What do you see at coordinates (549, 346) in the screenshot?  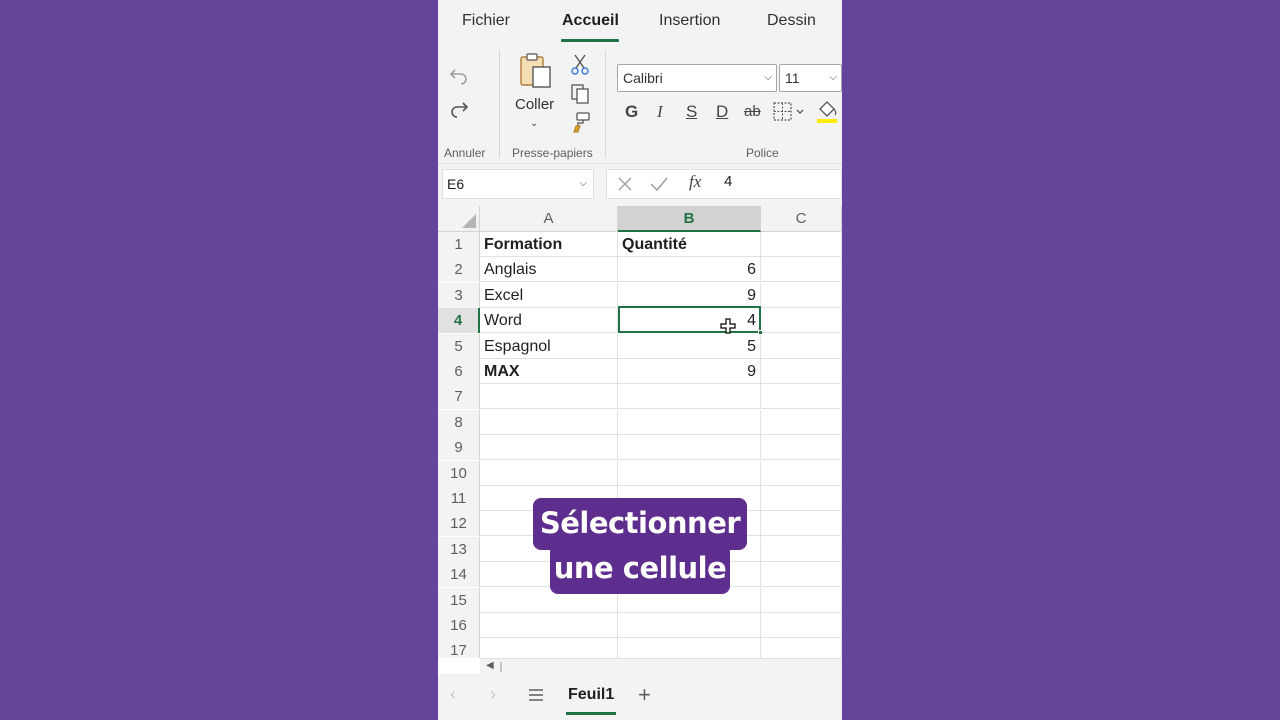 I see `cell-a5: Espagnol` at bounding box center [549, 346].